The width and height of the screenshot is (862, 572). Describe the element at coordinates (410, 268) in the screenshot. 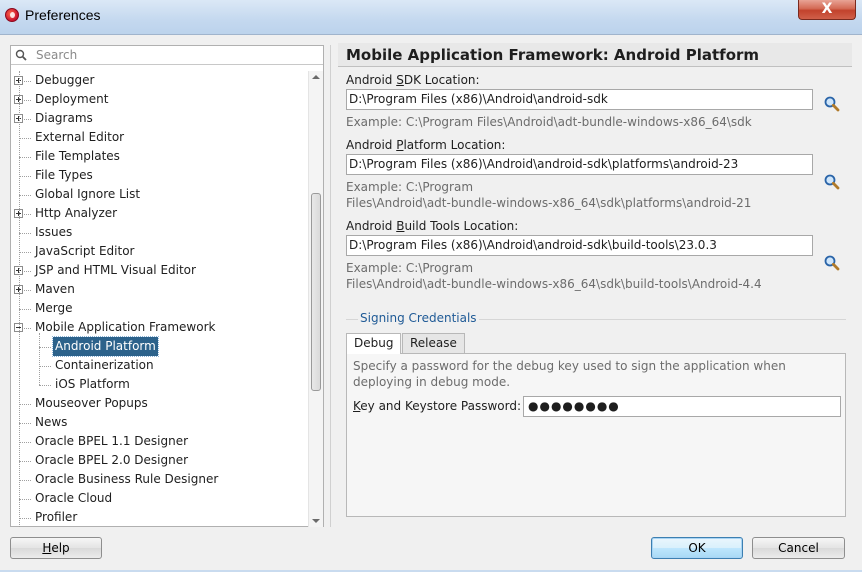

I see `build-tools-example-line1: Example: C:\Program` at that location.